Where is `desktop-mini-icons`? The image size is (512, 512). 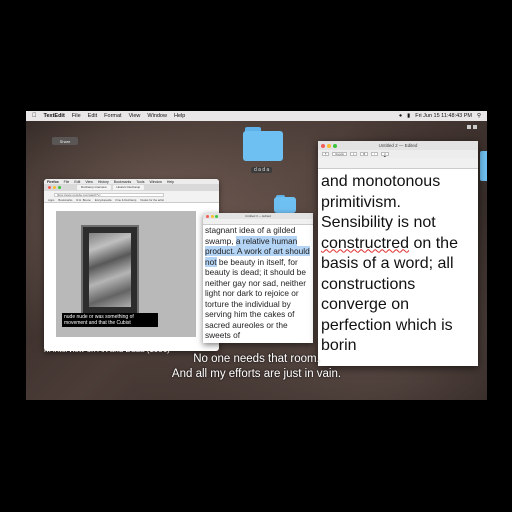 desktop-mini-icons is located at coordinates (472, 127).